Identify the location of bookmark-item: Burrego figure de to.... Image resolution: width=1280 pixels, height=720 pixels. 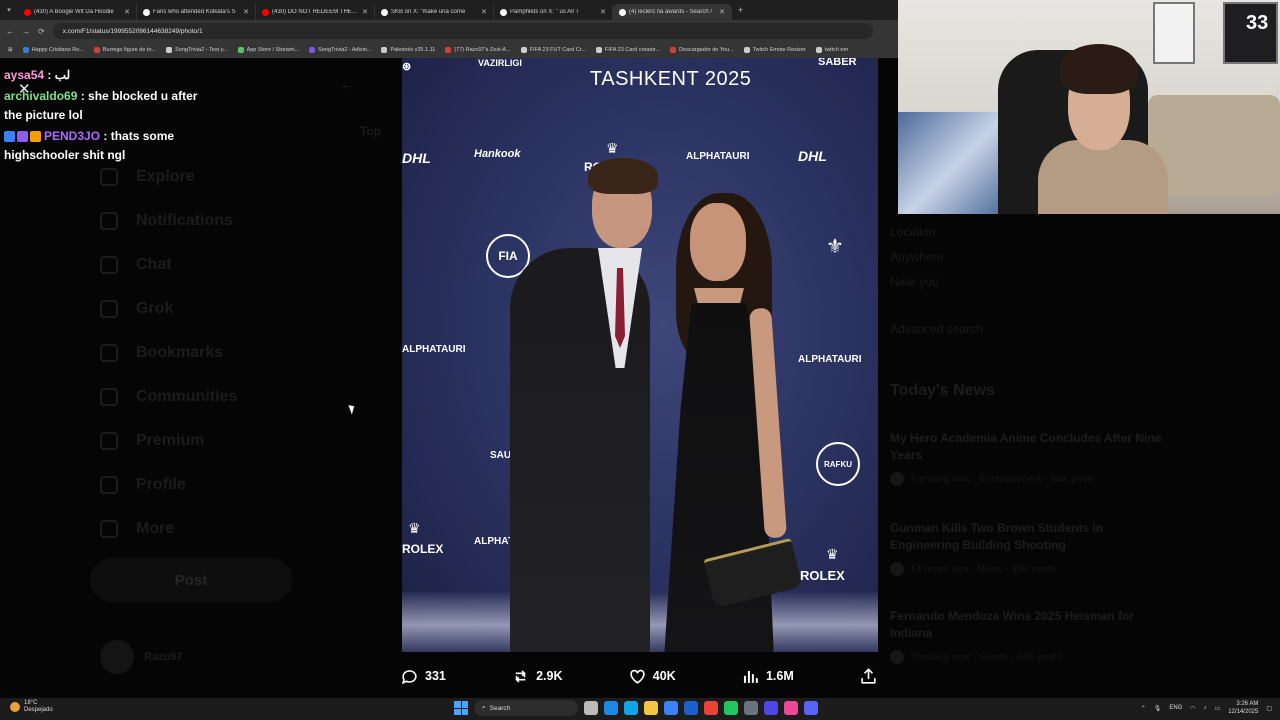
(125, 50).